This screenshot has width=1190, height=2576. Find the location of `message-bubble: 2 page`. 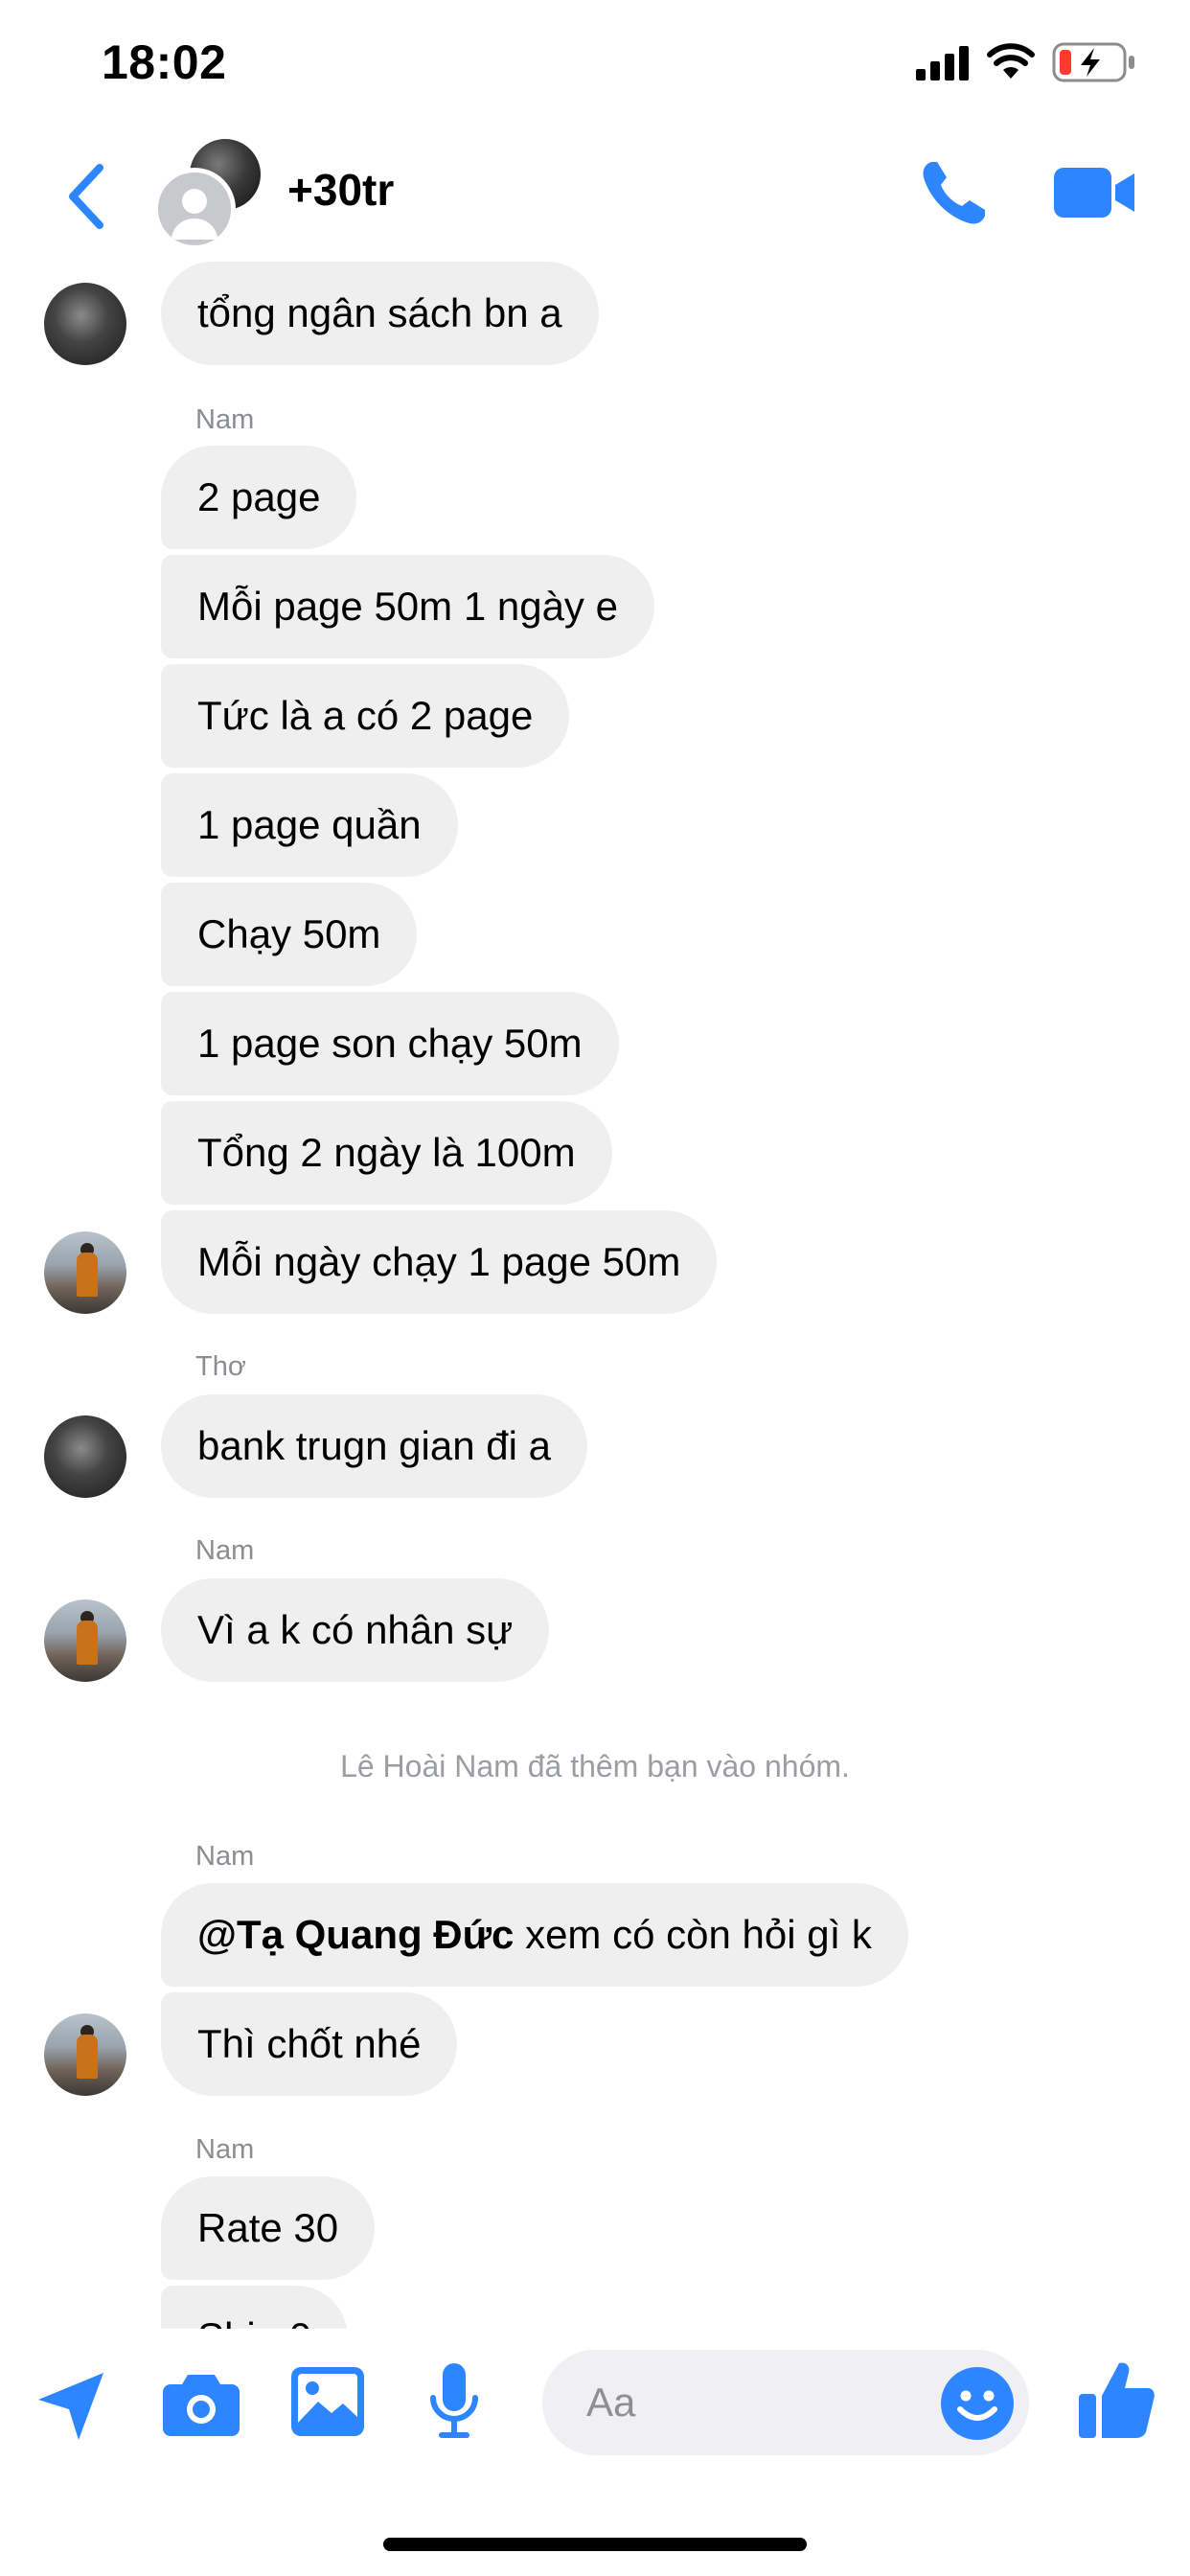

message-bubble: 2 page is located at coordinates (259, 497).